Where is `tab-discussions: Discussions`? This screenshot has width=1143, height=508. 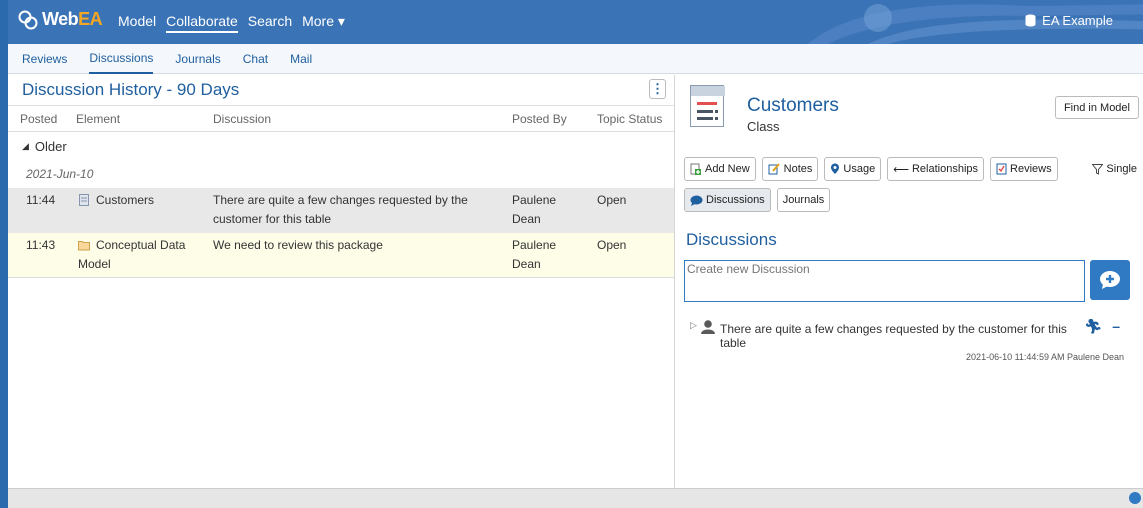
tab-discussions: Discussions is located at coordinates (727, 200).